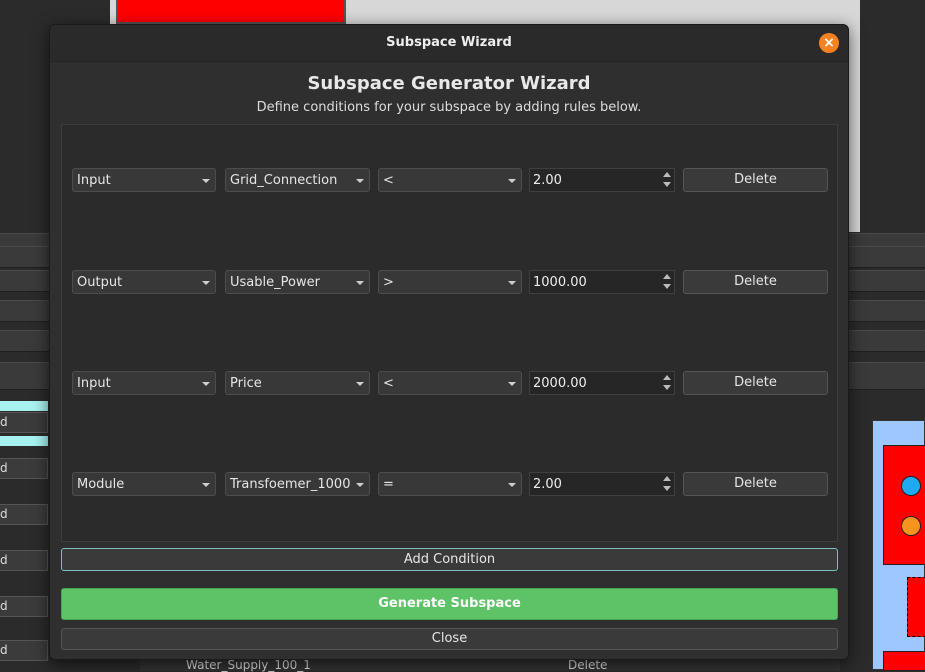 The height and width of the screenshot is (672, 925). I want to click on background-red-block, so click(231, 12).